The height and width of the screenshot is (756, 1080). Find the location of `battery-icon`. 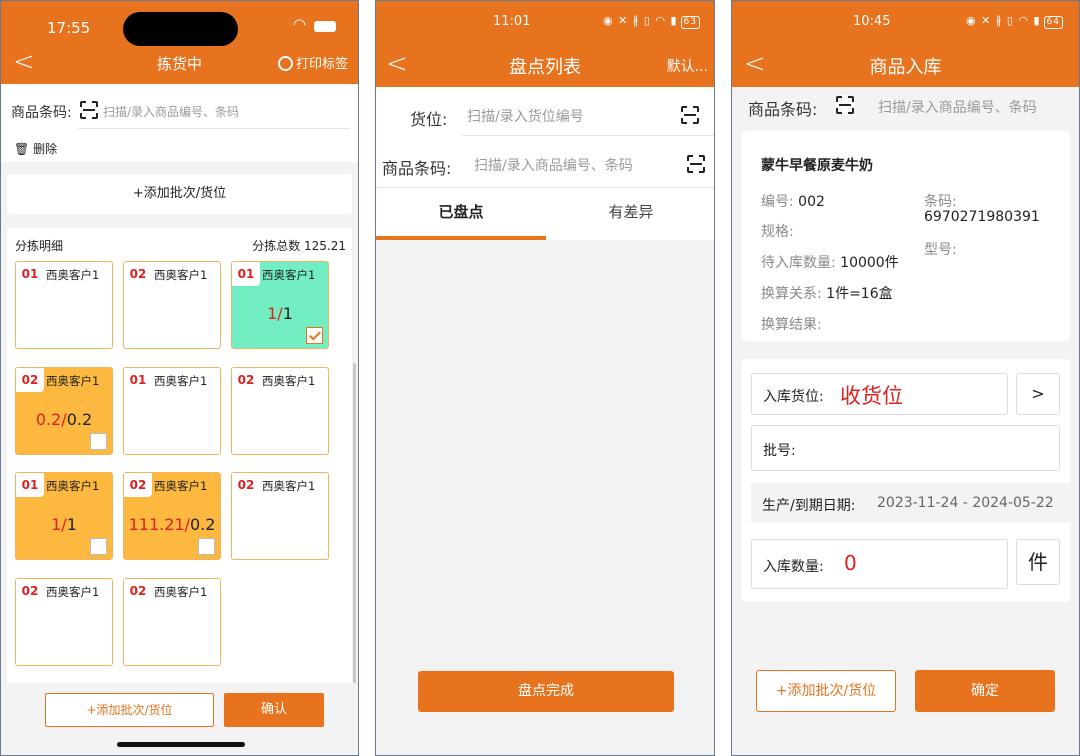

battery-icon is located at coordinates (325, 26).